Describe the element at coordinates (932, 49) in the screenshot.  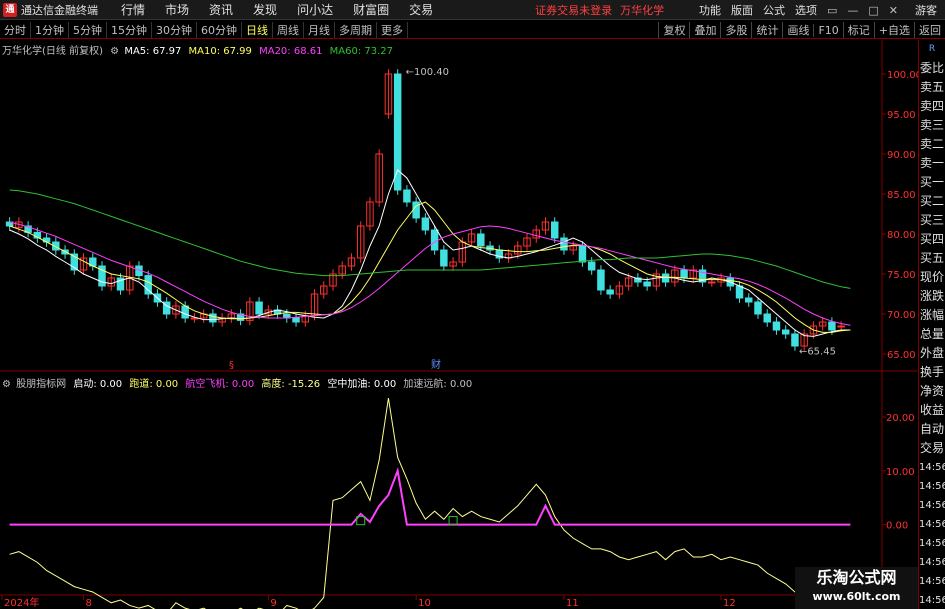
I see `side-panel-item: R` at that location.